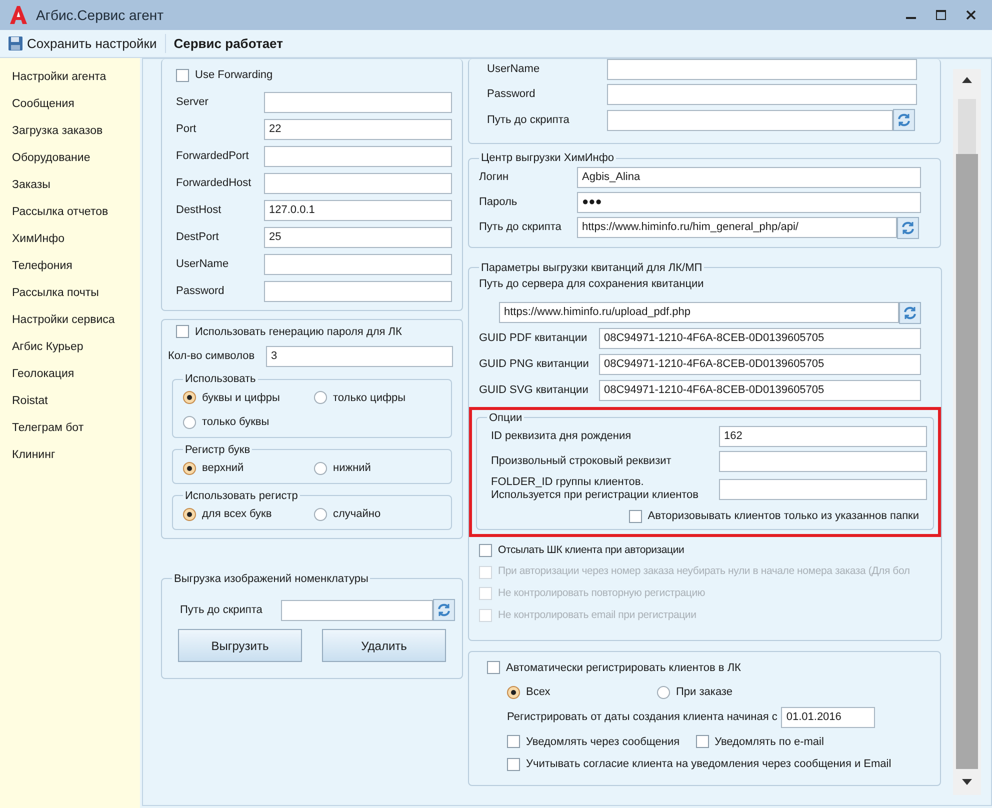 The width and height of the screenshot is (992, 808). What do you see at coordinates (581, 461) in the screenshot?
I see `field-label: Произвольный строковый реквизит` at bounding box center [581, 461].